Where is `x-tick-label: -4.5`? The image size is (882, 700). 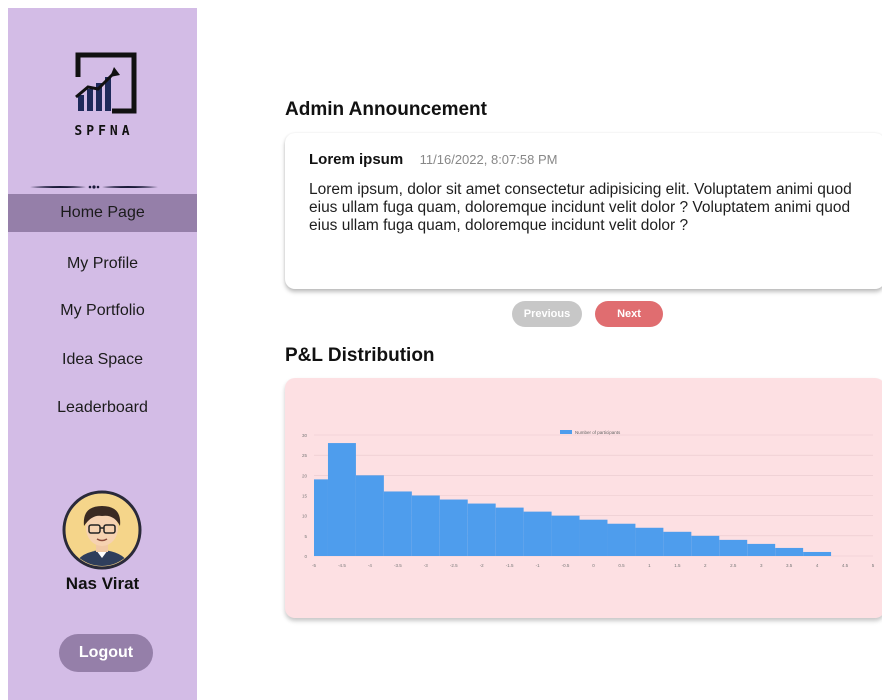 x-tick-label: -4.5 is located at coordinates (342, 565).